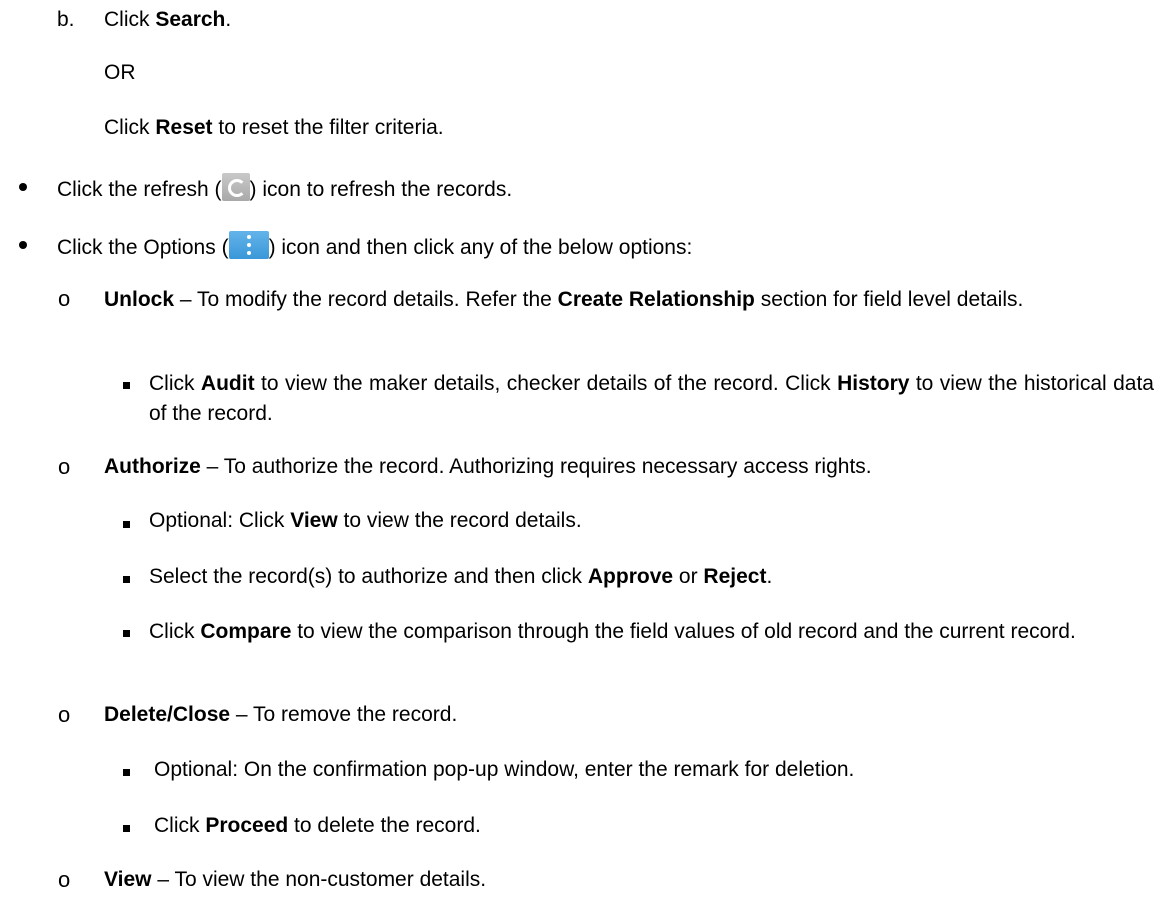 This screenshot has width=1171, height=911. Describe the element at coordinates (656, 299) in the screenshot. I see `section-ref: Create Relationship` at that location.